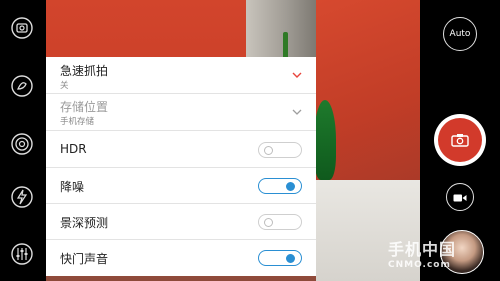  I want to click on setting-row-storage-location: 存储位置 手机存储, so click(181, 112).